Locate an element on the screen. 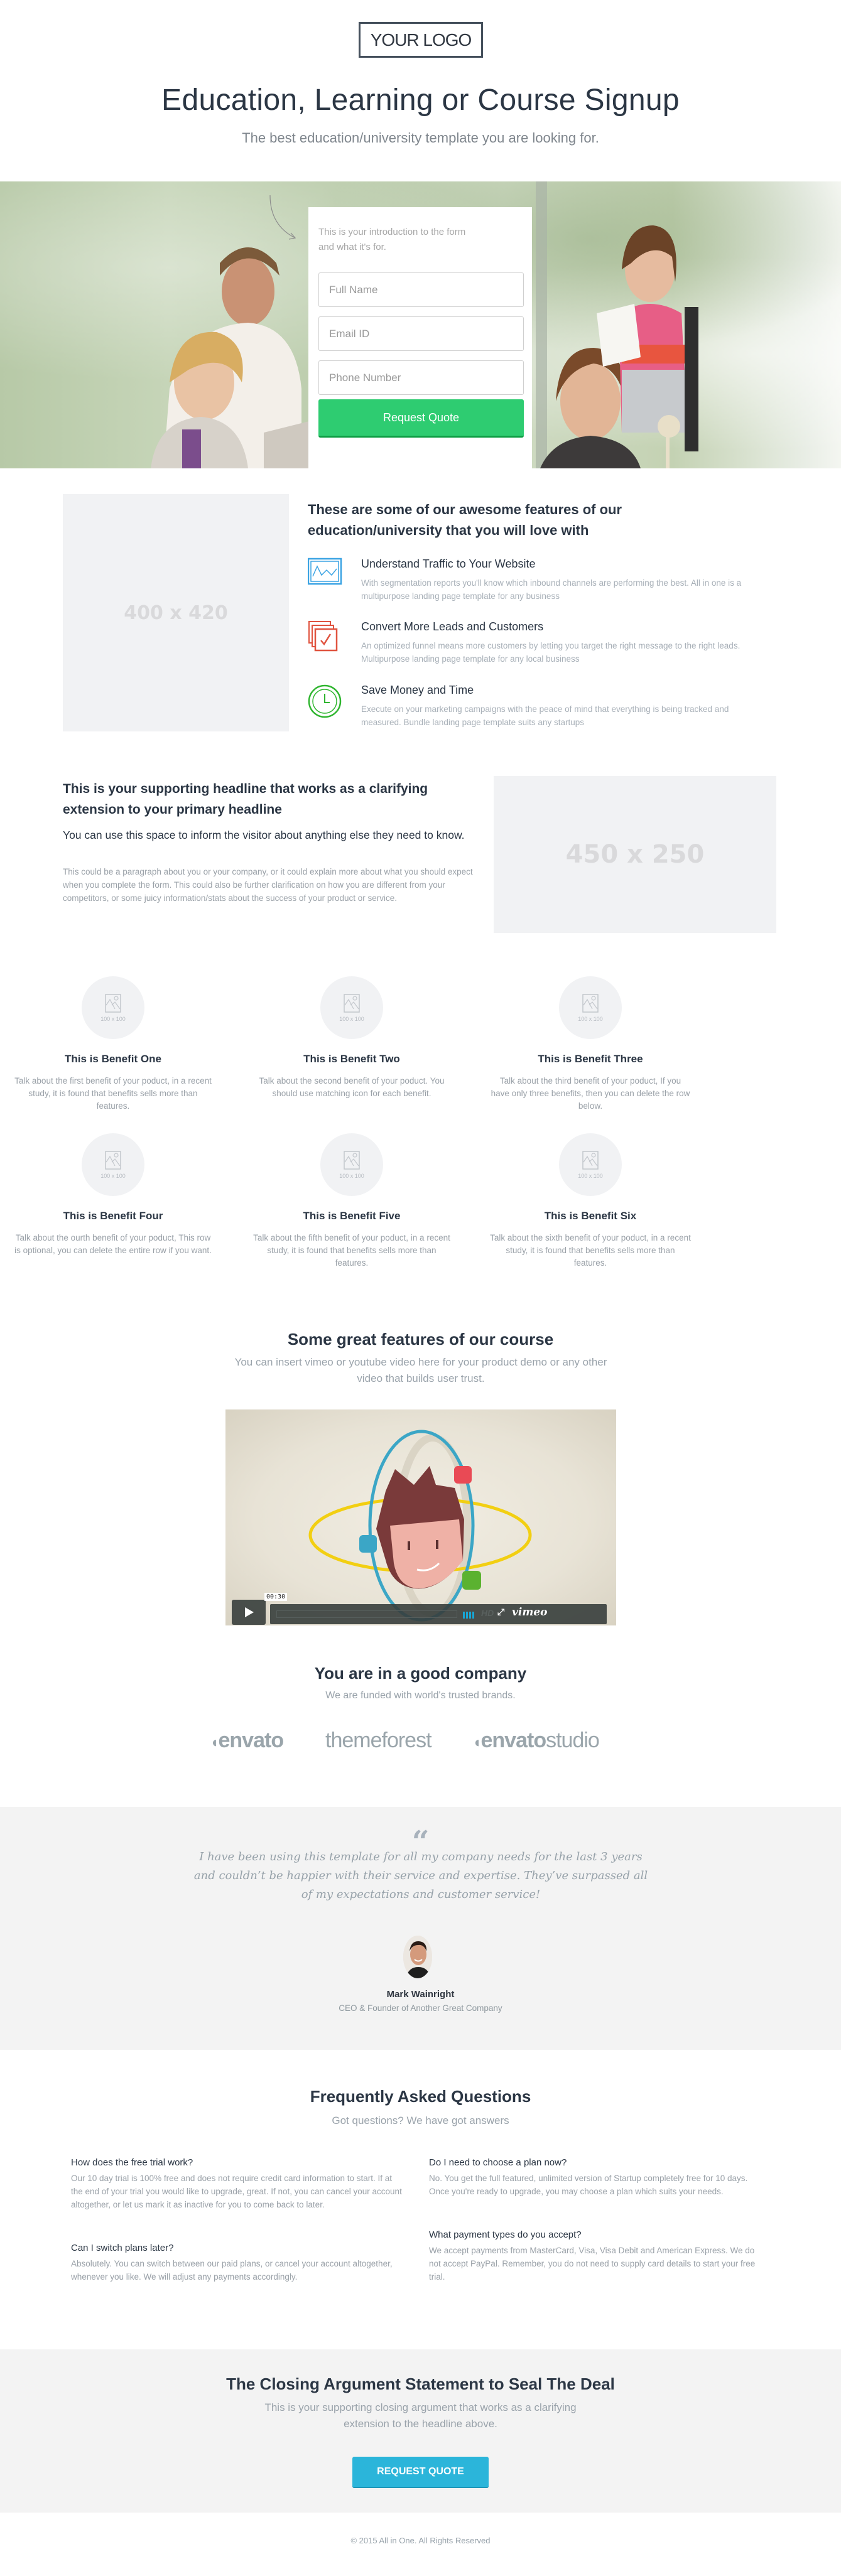 This screenshot has height=2576, width=841. logo: YOUR LOGO is located at coordinates (421, 40).